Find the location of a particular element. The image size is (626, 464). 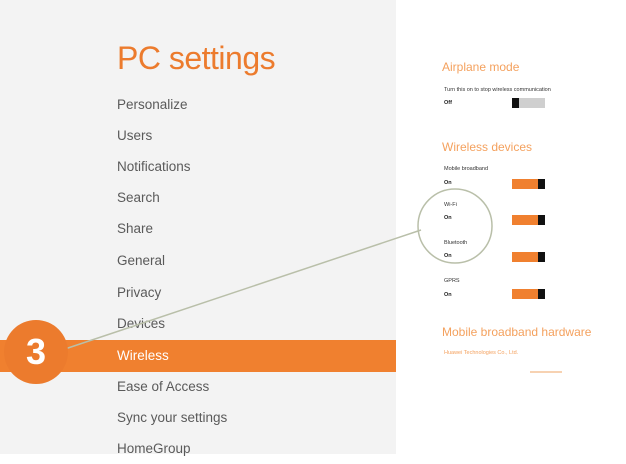

airplane-mode-toggle is located at coordinates (528, 103).